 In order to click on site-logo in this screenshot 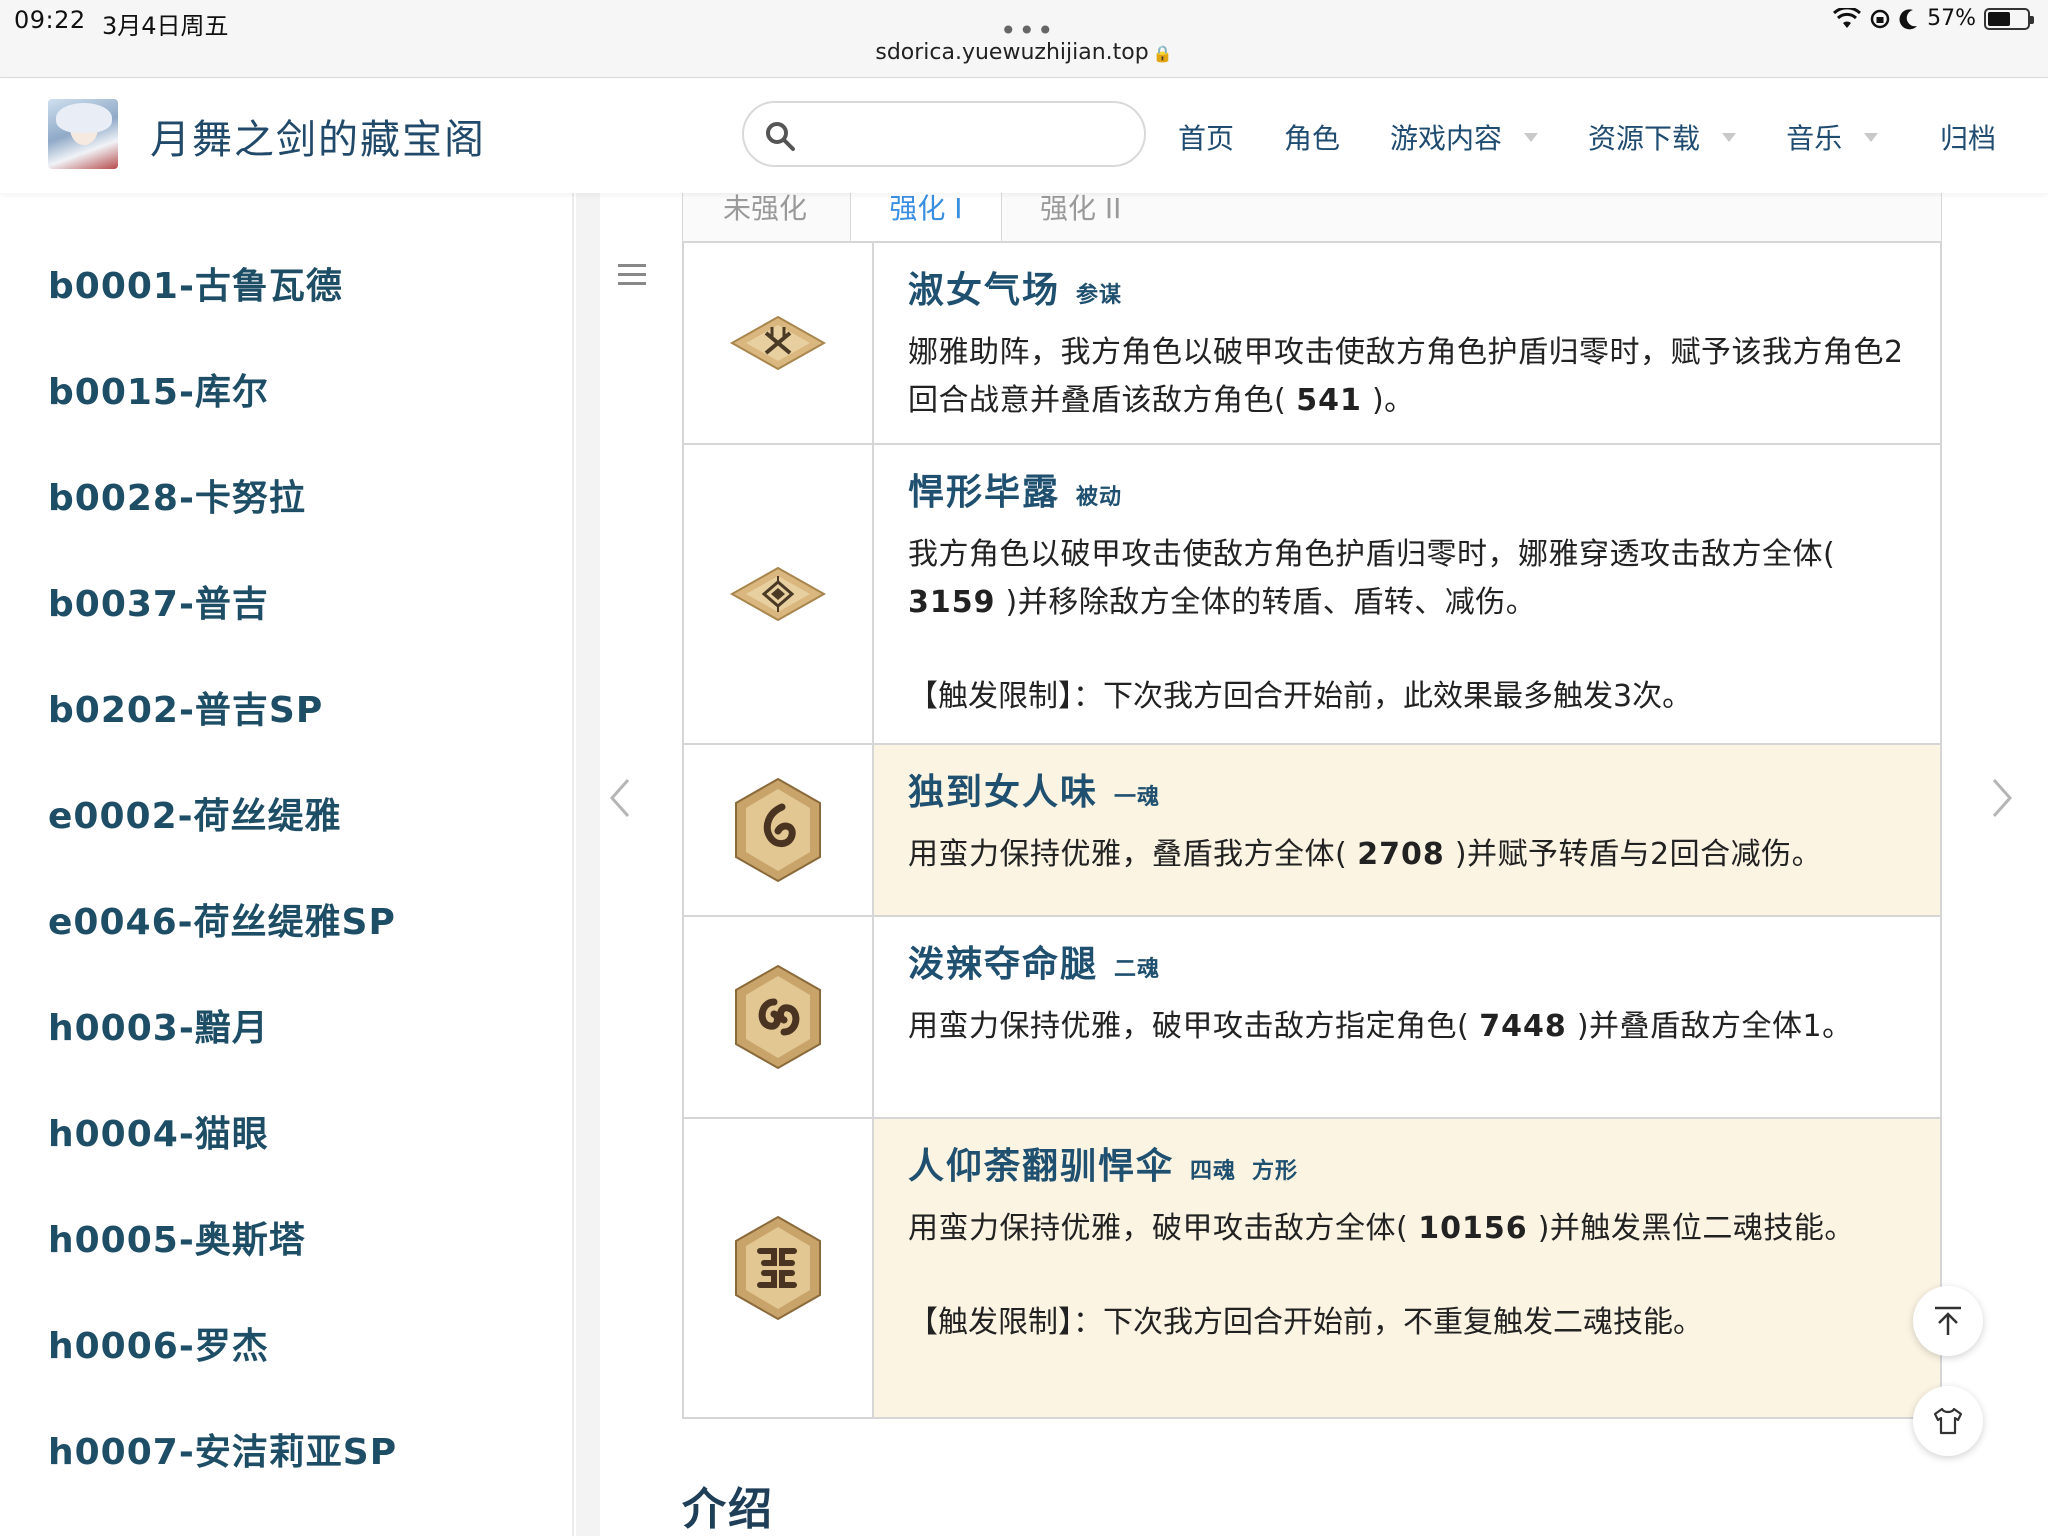, I will do `click(83, 134)`.